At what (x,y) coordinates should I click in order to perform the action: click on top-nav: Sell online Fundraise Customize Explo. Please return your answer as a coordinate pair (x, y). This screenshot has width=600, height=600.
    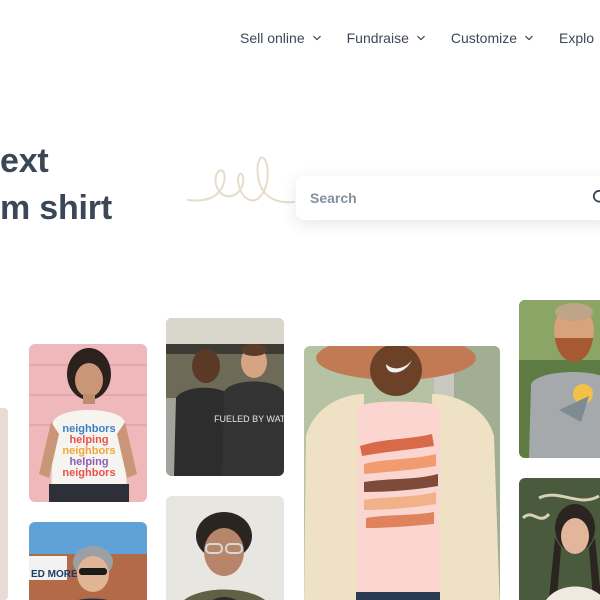
    Looking at the image, I should click on (420, 38).